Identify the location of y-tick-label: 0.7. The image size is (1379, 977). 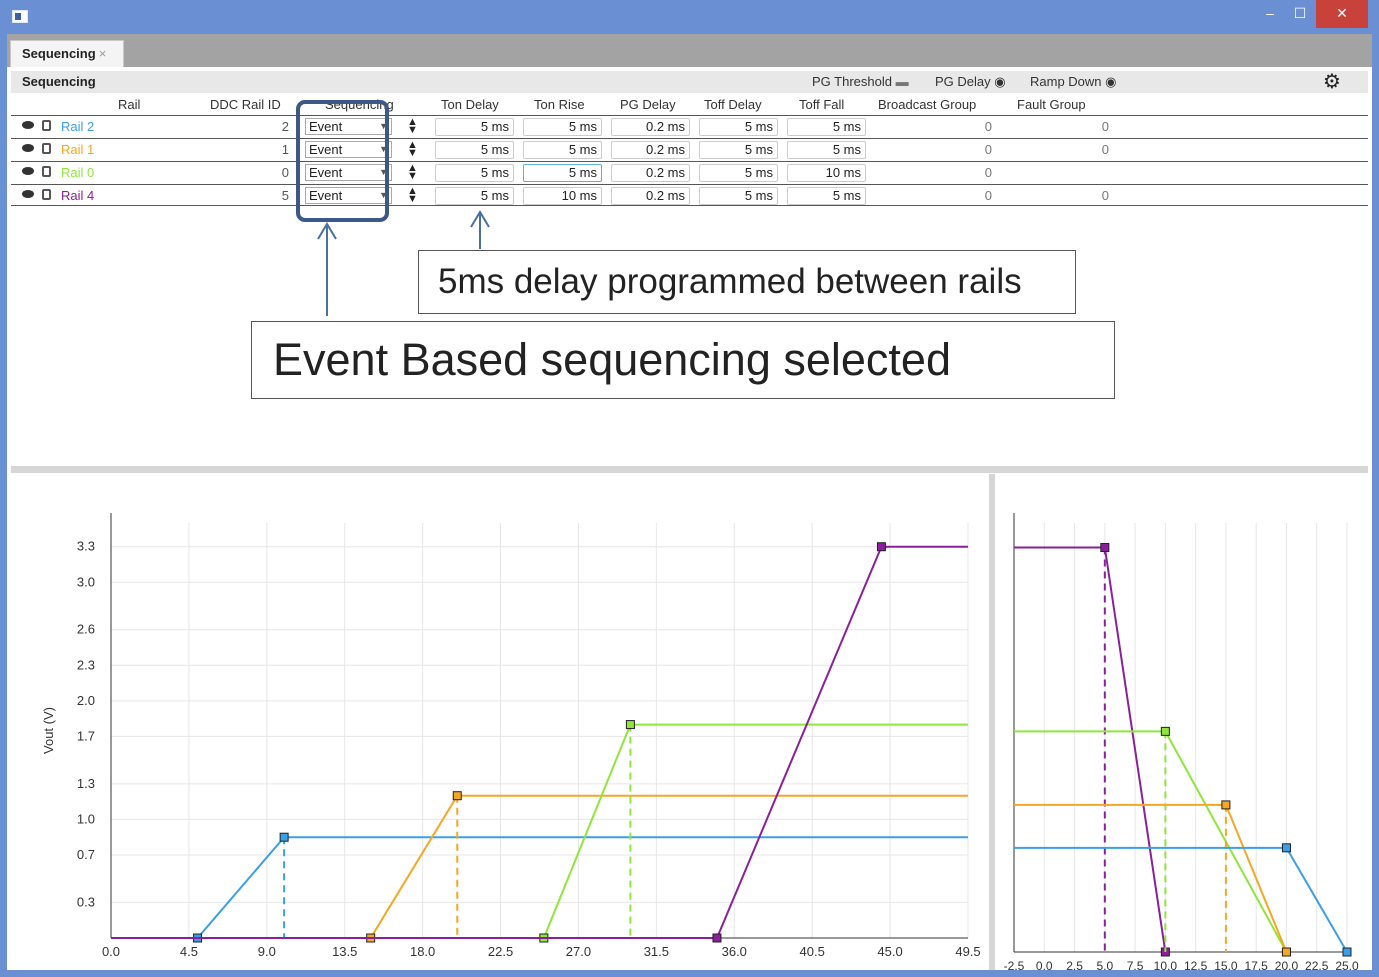
(86, 854).